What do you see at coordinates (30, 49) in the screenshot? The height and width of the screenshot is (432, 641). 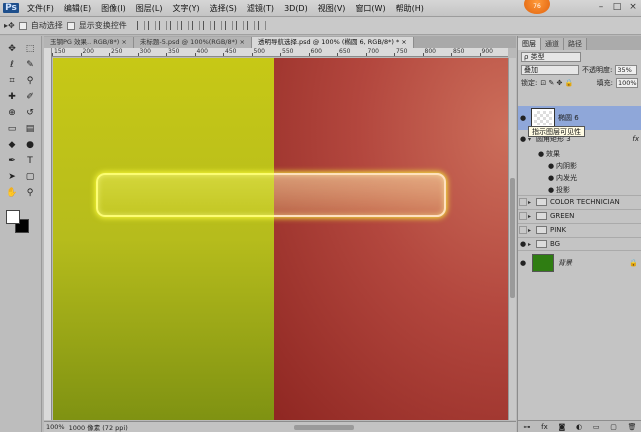 I see `marquee-icon: ⬚` at bounding box center [30, 49].